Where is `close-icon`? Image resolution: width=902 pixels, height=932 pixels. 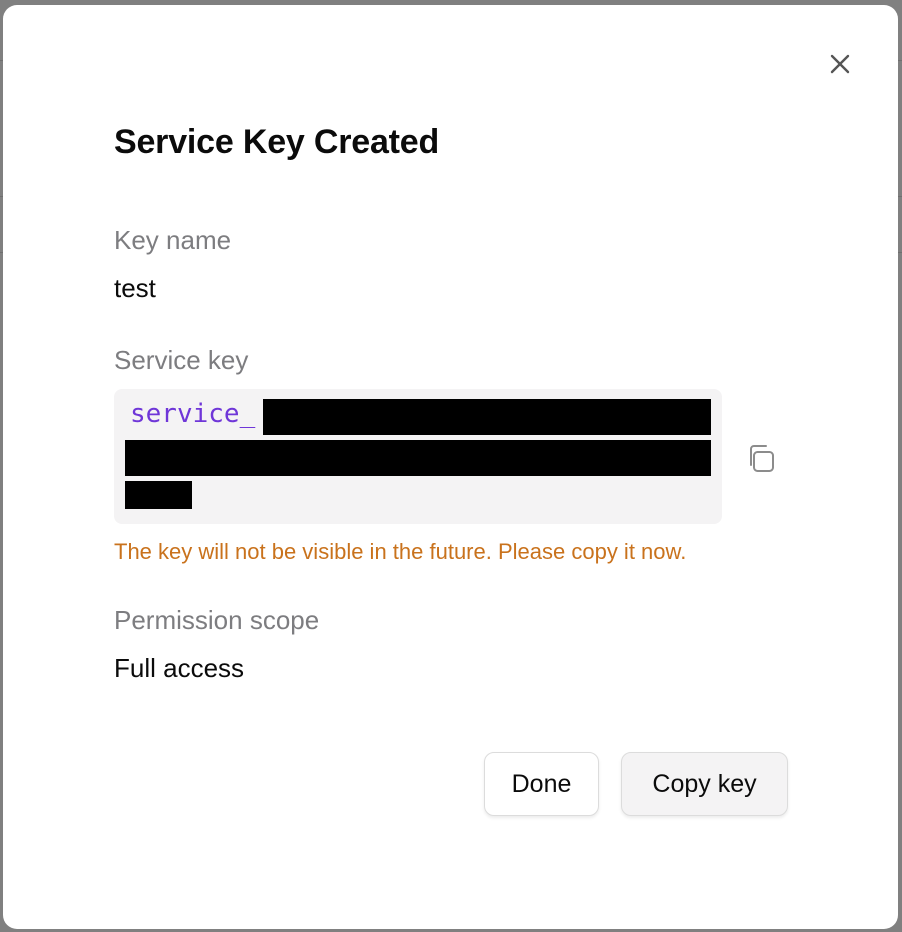 close-icon is located at coordinates (840, 64).